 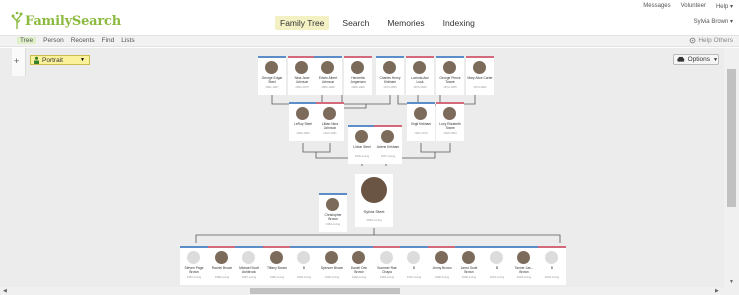 I want to click on gen4-person-card: George Edgar Steel 1891-1967, so click(x=272, y=75).